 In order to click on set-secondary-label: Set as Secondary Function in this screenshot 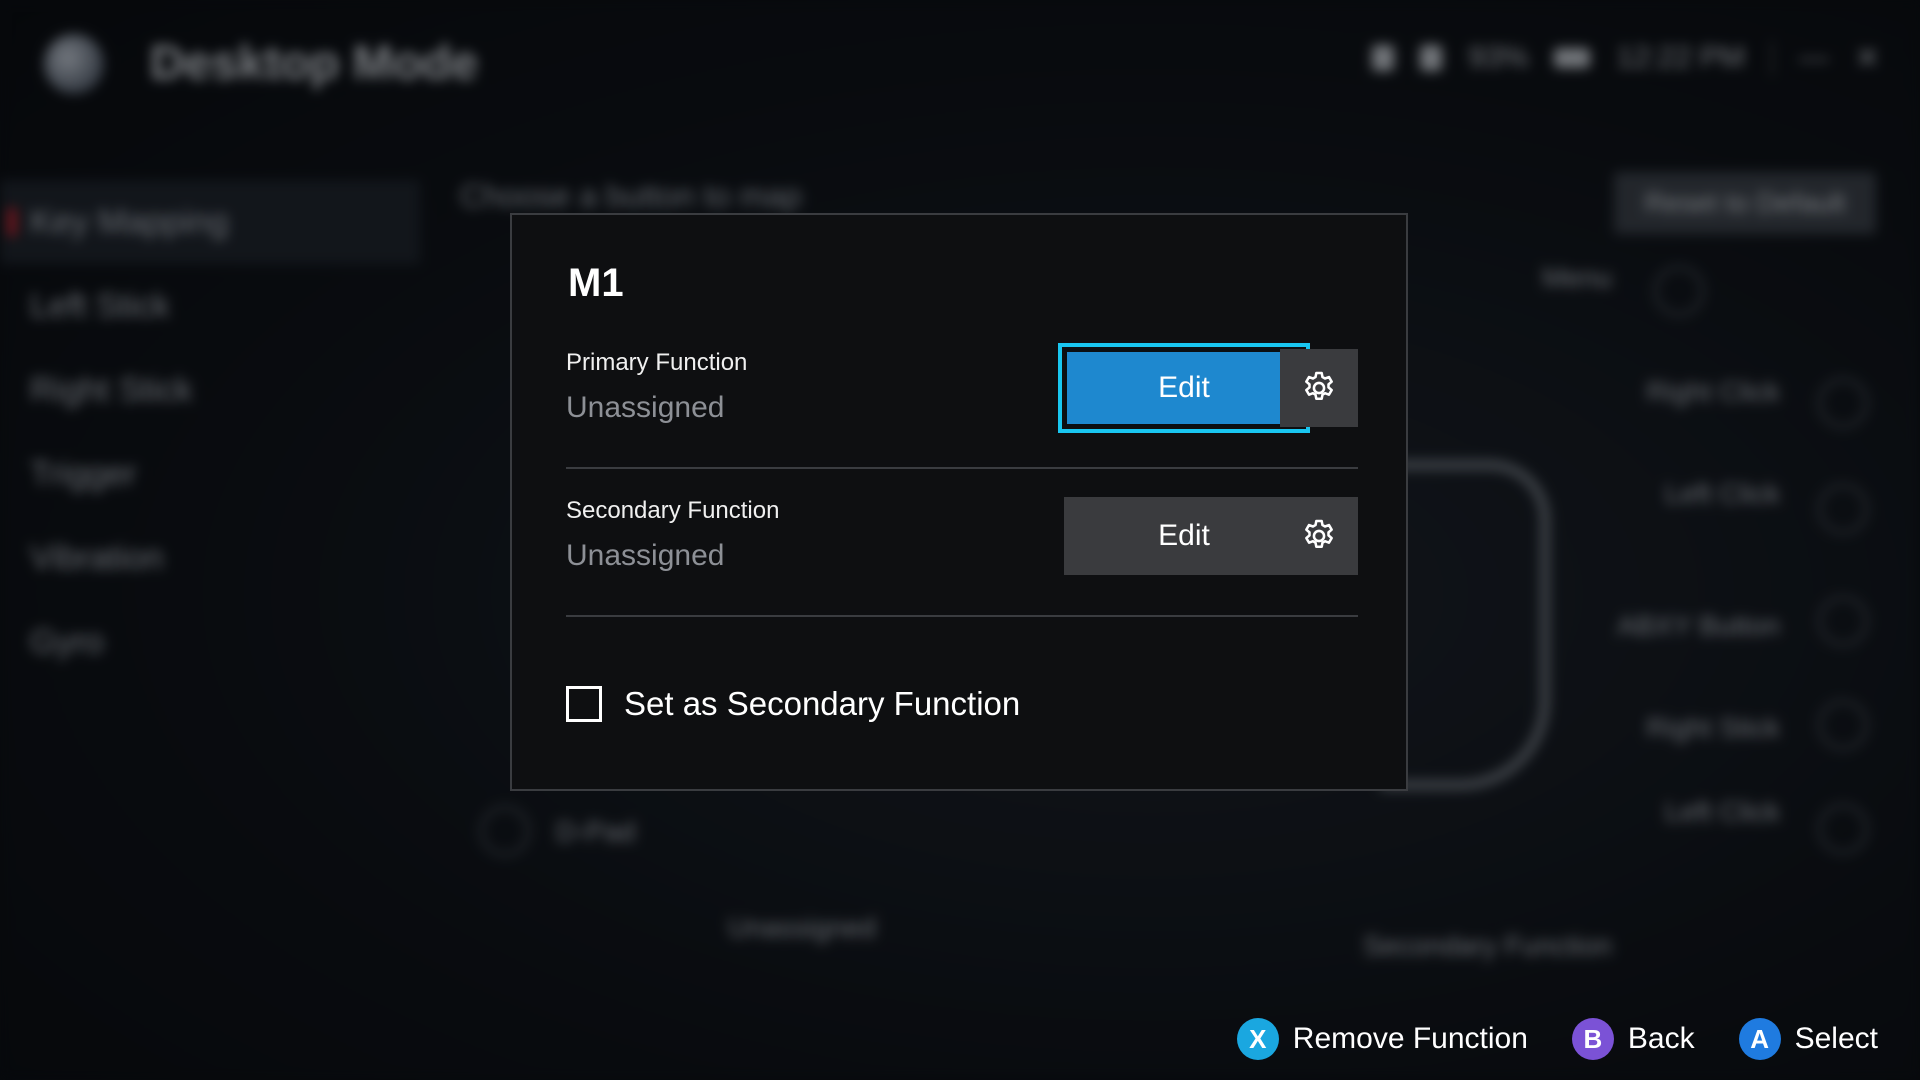, I will do `click(822, 703)`.